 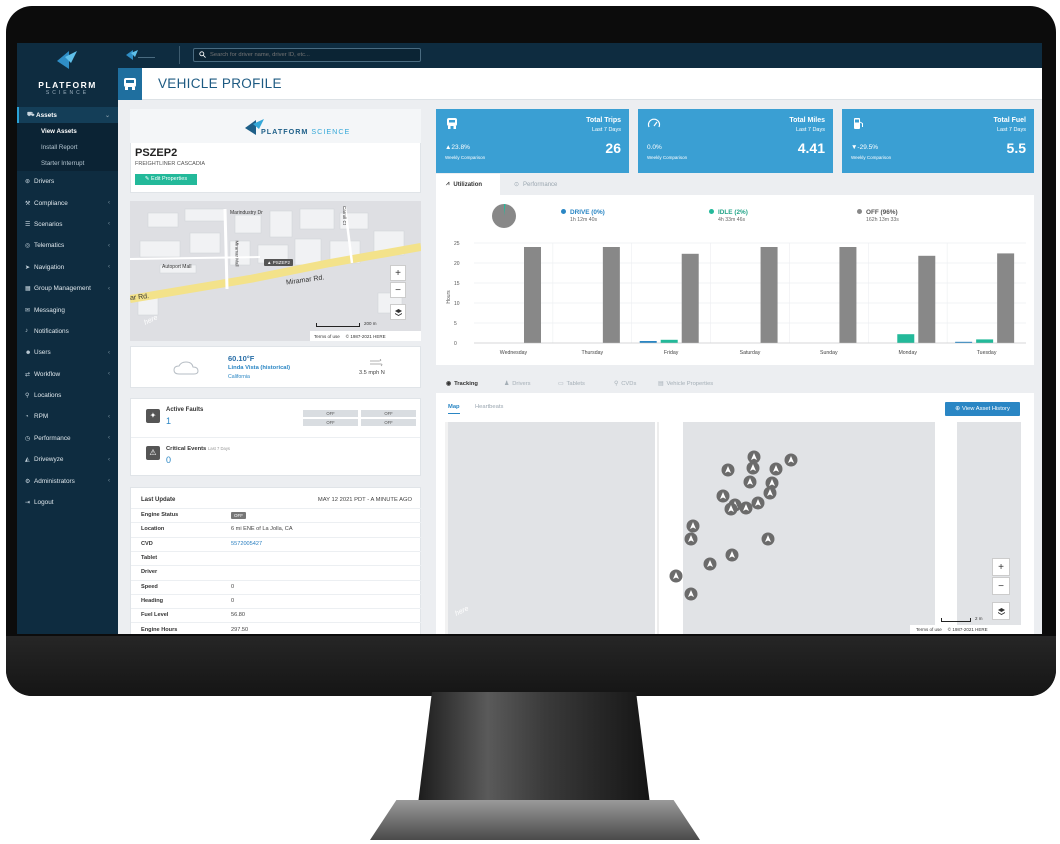 What do you see at coordinates (457, 147) in the screenshot?
I see `tile-change: ▲23.8%` at bounding box center [457, 147].